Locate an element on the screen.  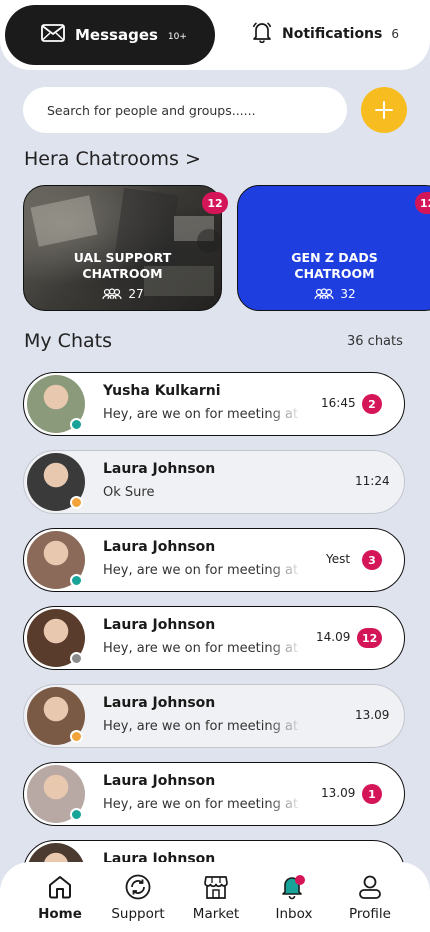
chatrooms-title: Hera Chatrooms > is located at coordinates (112, 159).